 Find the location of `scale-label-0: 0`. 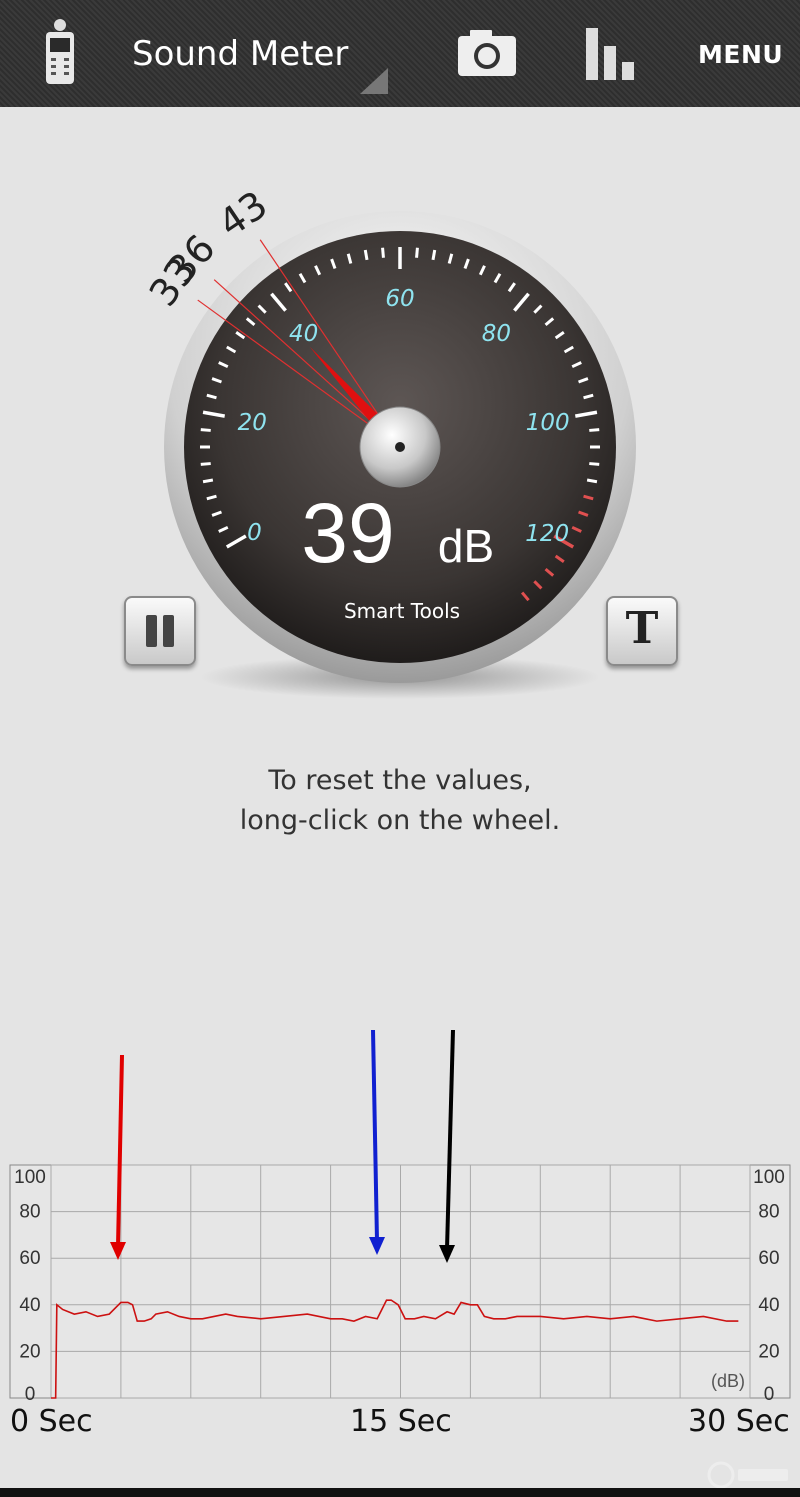

scale-label-0: 0 is located at coordinates (254, 533).